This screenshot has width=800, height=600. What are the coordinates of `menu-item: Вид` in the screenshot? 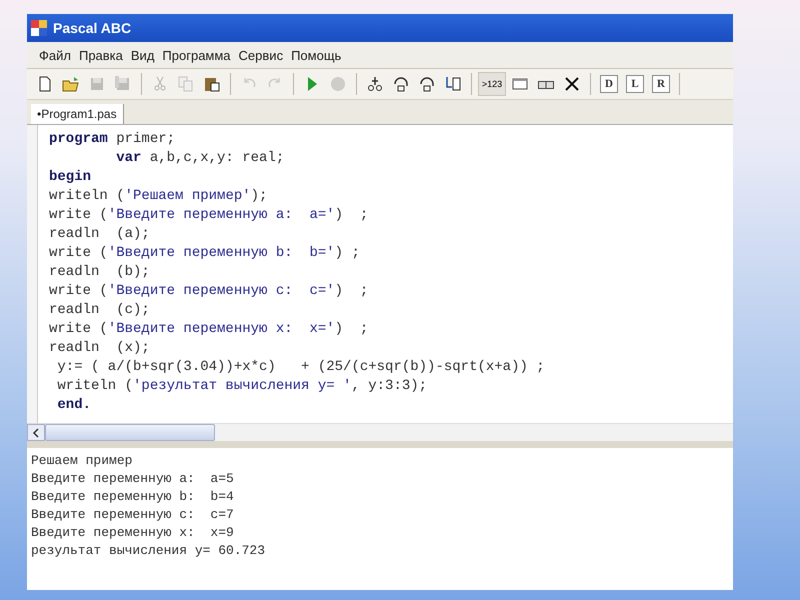 It's located at (142, 55).